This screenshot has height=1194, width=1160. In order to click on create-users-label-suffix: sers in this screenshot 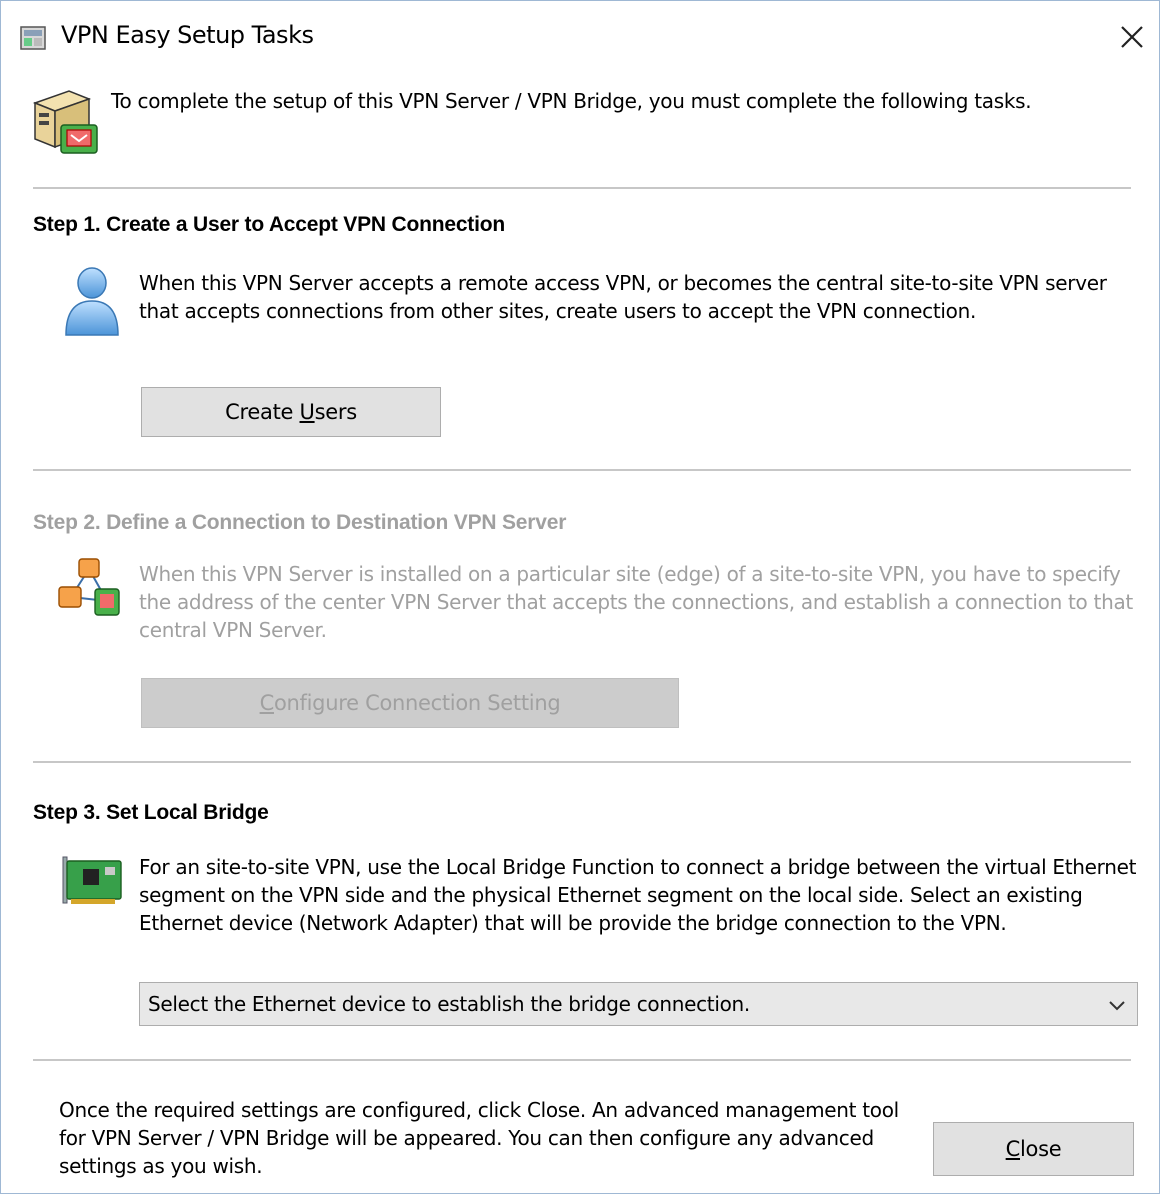, I will do `click(336, 412)`.